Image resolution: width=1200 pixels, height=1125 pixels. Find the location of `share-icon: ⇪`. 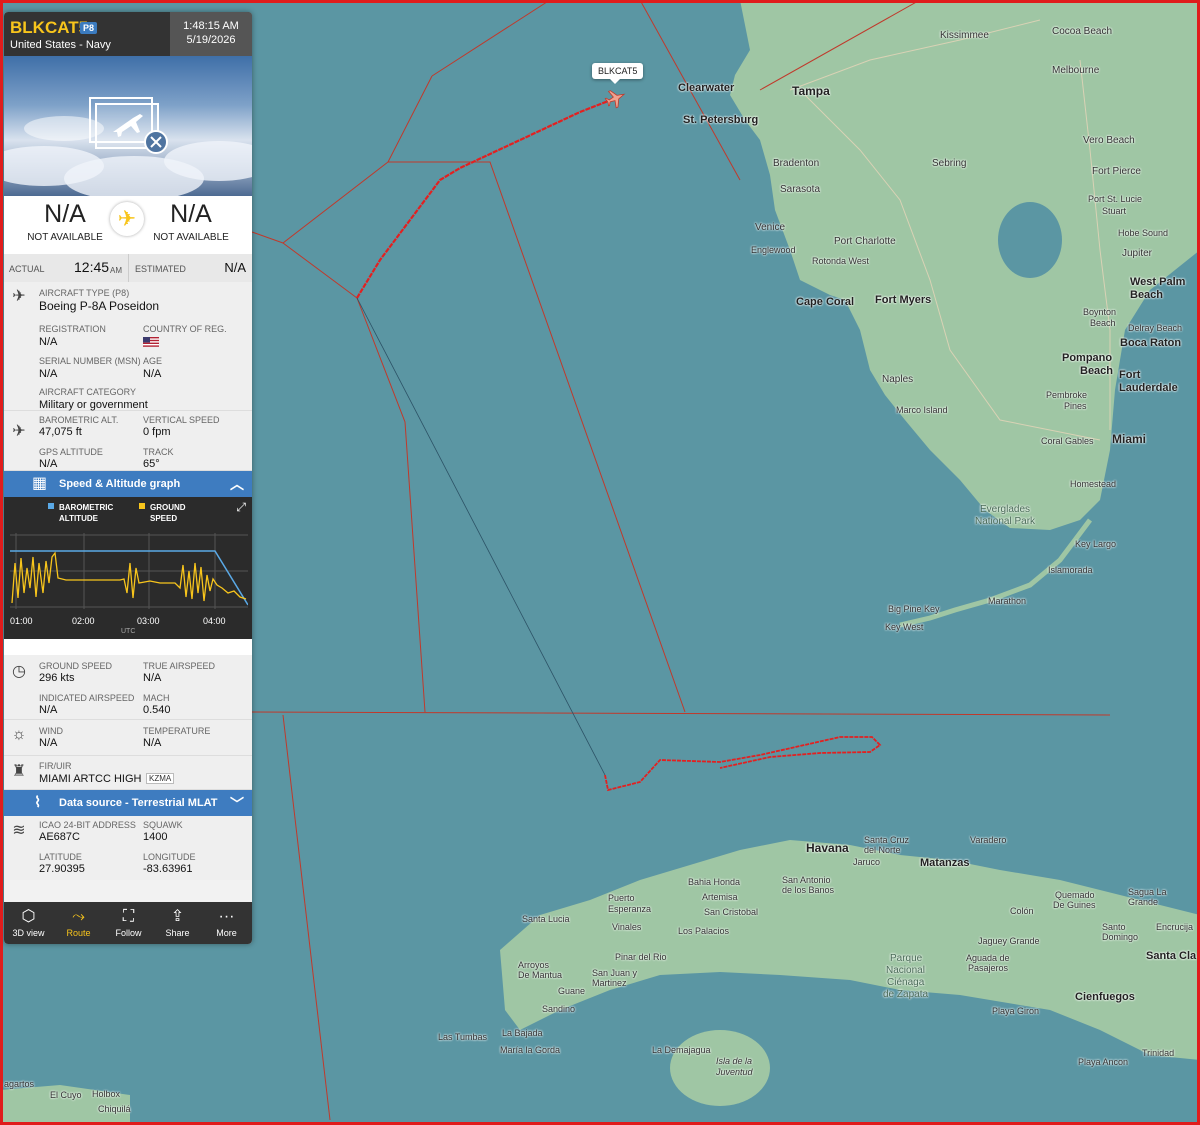

share-icon: ⇪ is located at coordinates (177, 916).